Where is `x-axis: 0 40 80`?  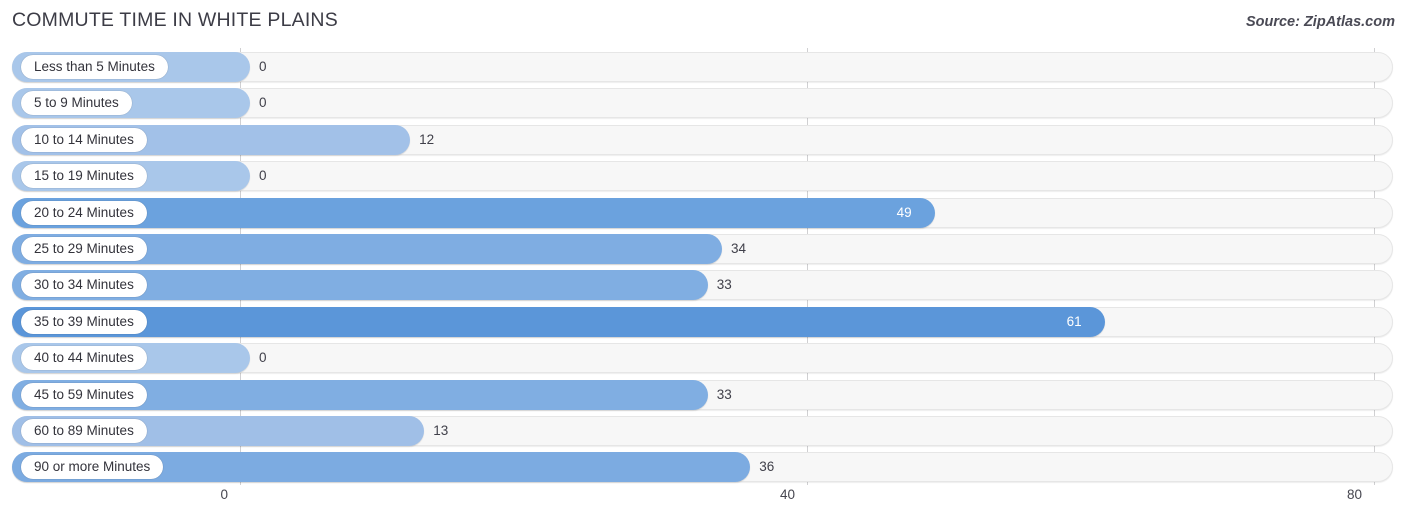 x-axis: 0 40 80 is located at coordinates (703, 503).